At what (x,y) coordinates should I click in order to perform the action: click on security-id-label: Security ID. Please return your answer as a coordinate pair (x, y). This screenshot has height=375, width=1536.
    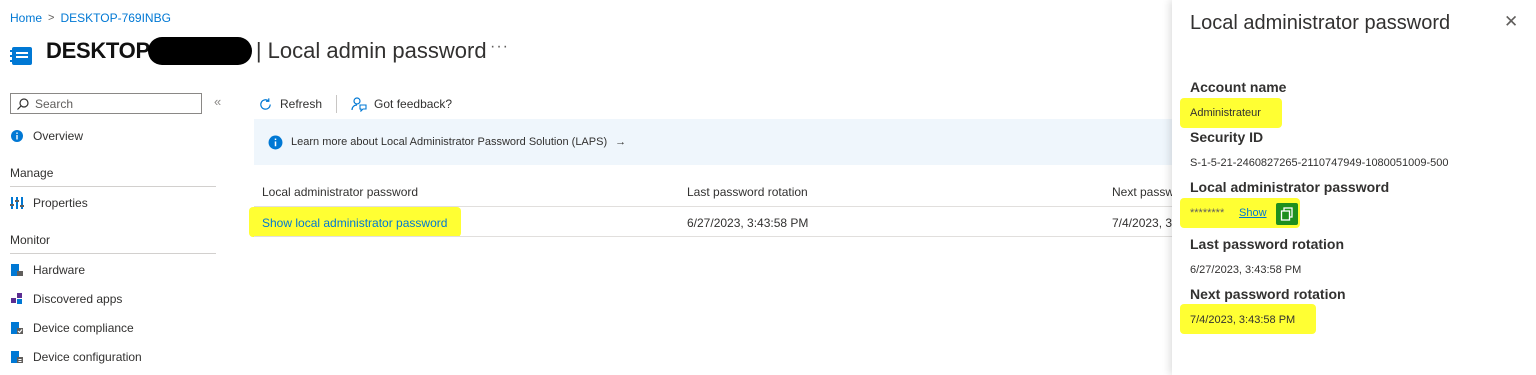
    Looking at the image, I should click on (1227, 137).